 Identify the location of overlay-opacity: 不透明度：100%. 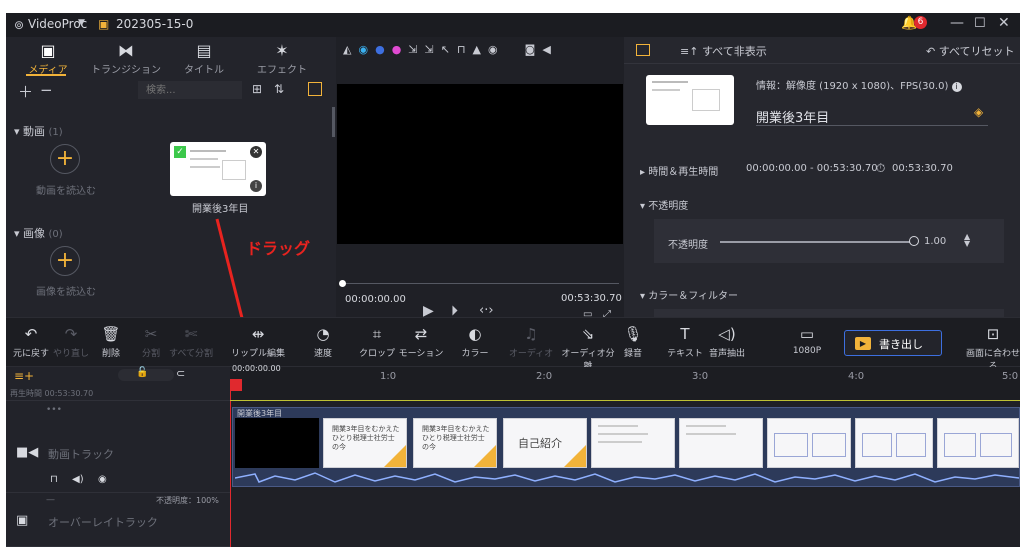
(187, 500).